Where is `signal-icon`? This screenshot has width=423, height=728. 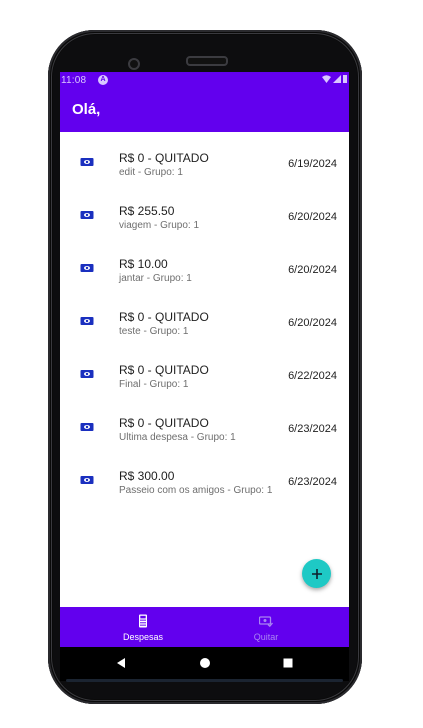
signal-icon is located at coordinates (337, 79).